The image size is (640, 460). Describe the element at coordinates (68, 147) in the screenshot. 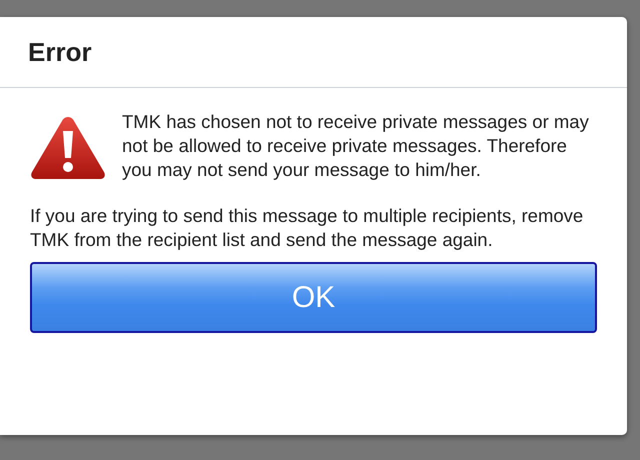

I see `warning-icon` at that location.